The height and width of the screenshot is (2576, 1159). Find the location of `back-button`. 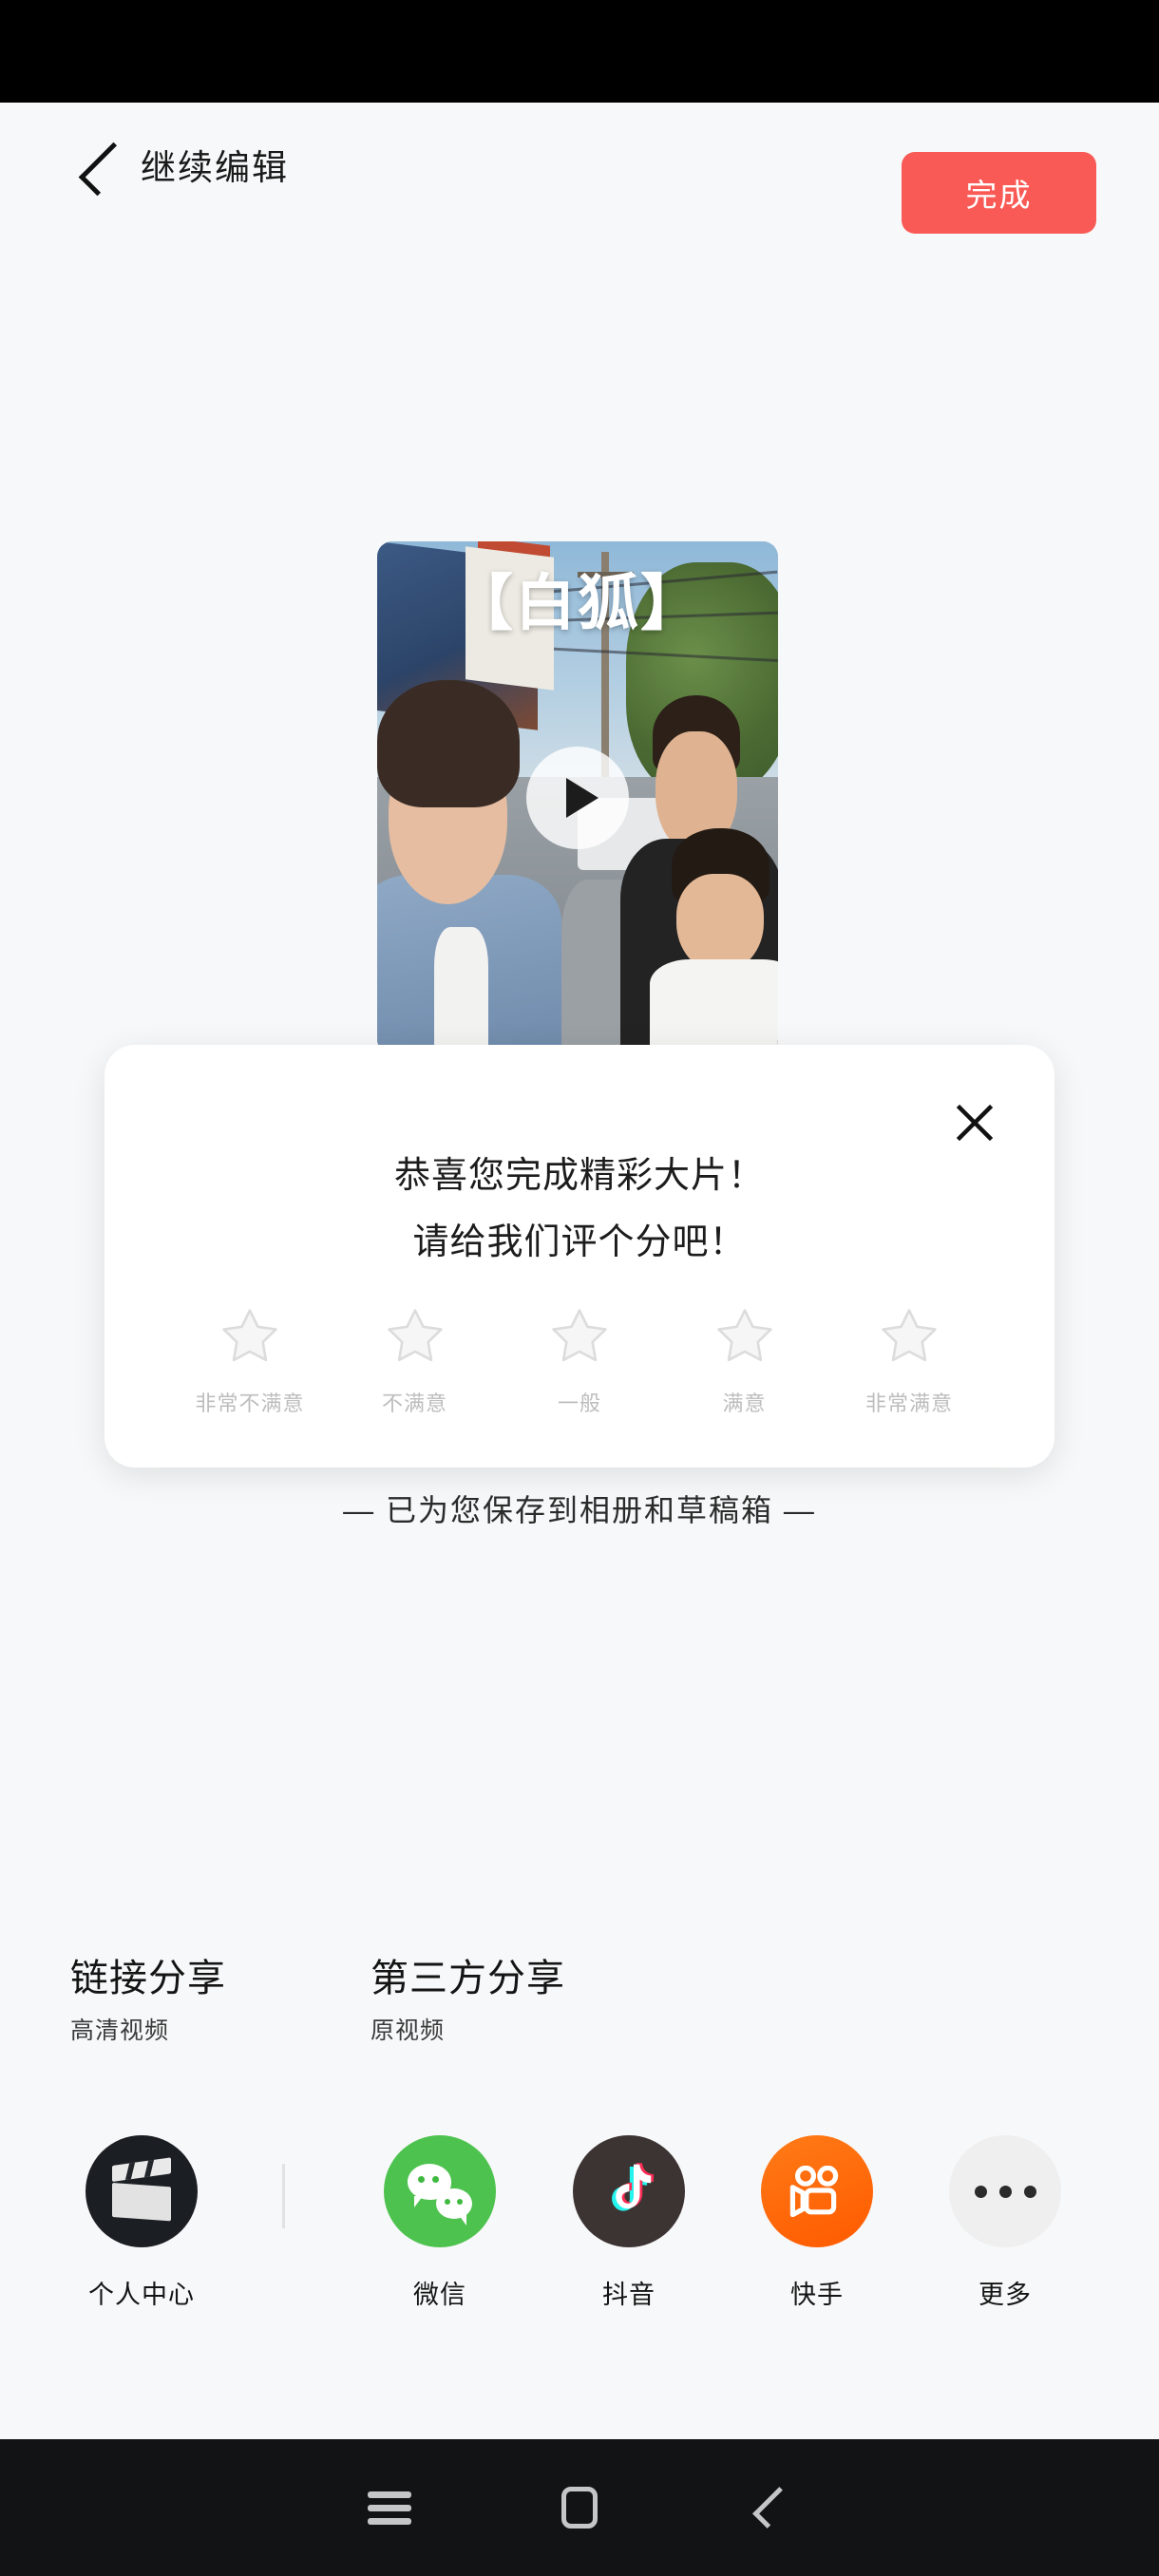

back-button is located at coordinates (100, 169).